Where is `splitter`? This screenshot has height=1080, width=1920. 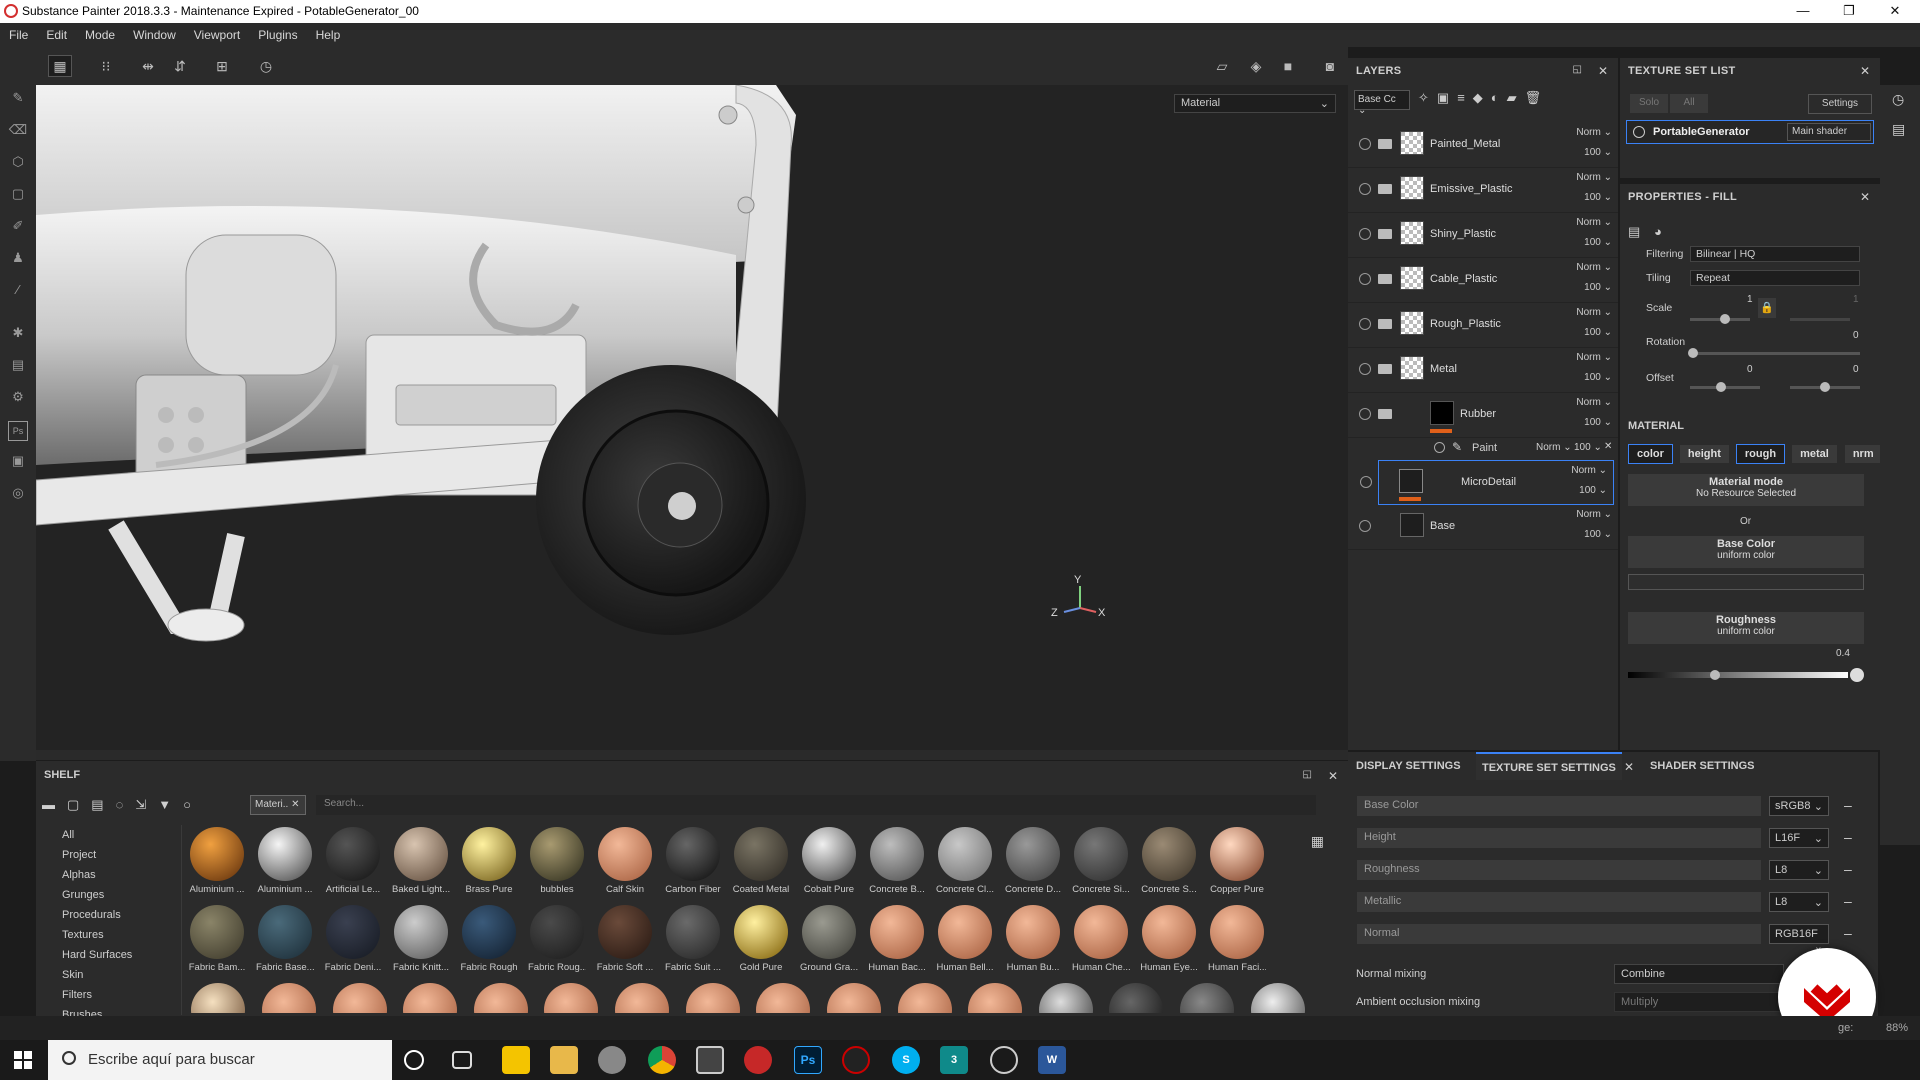 splitter is located at coordinates (692, 755).